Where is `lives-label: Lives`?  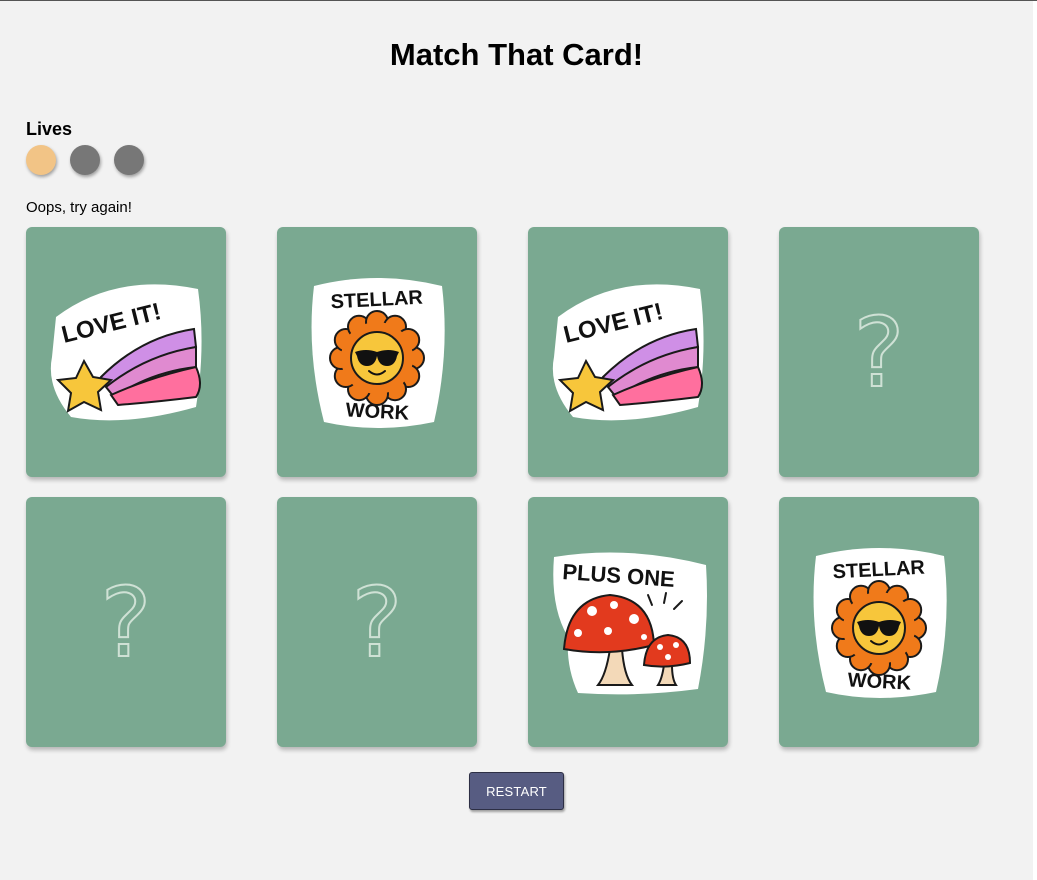 lives-label: Lives is located at coordinates (49, 129).